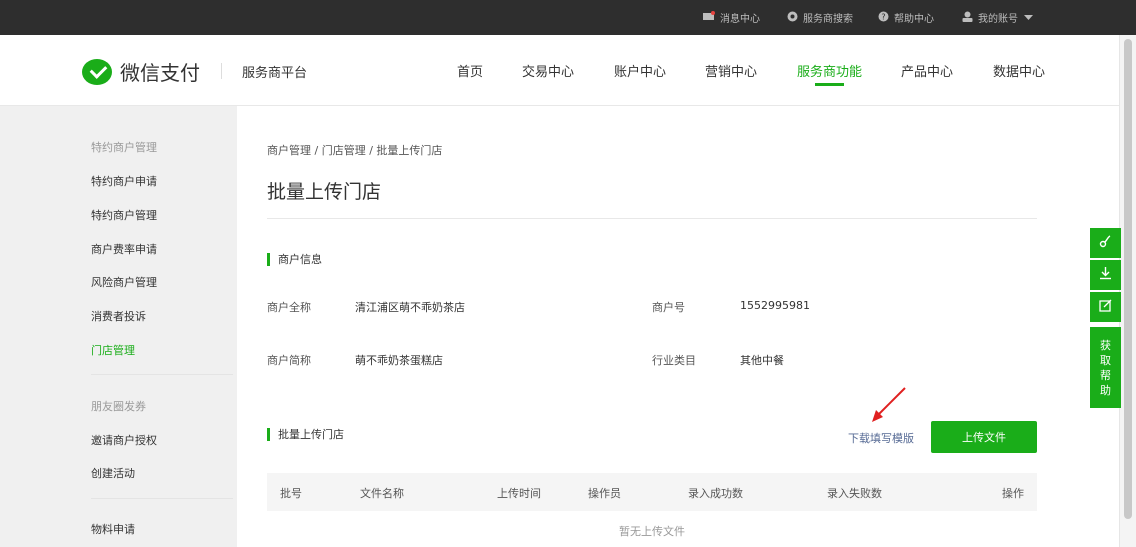 This screenshot has width=1136, height=547. What do you see at coordinates (792, 18) in the screenshot?
I see `search-icon` at bounding box center [792, 18].